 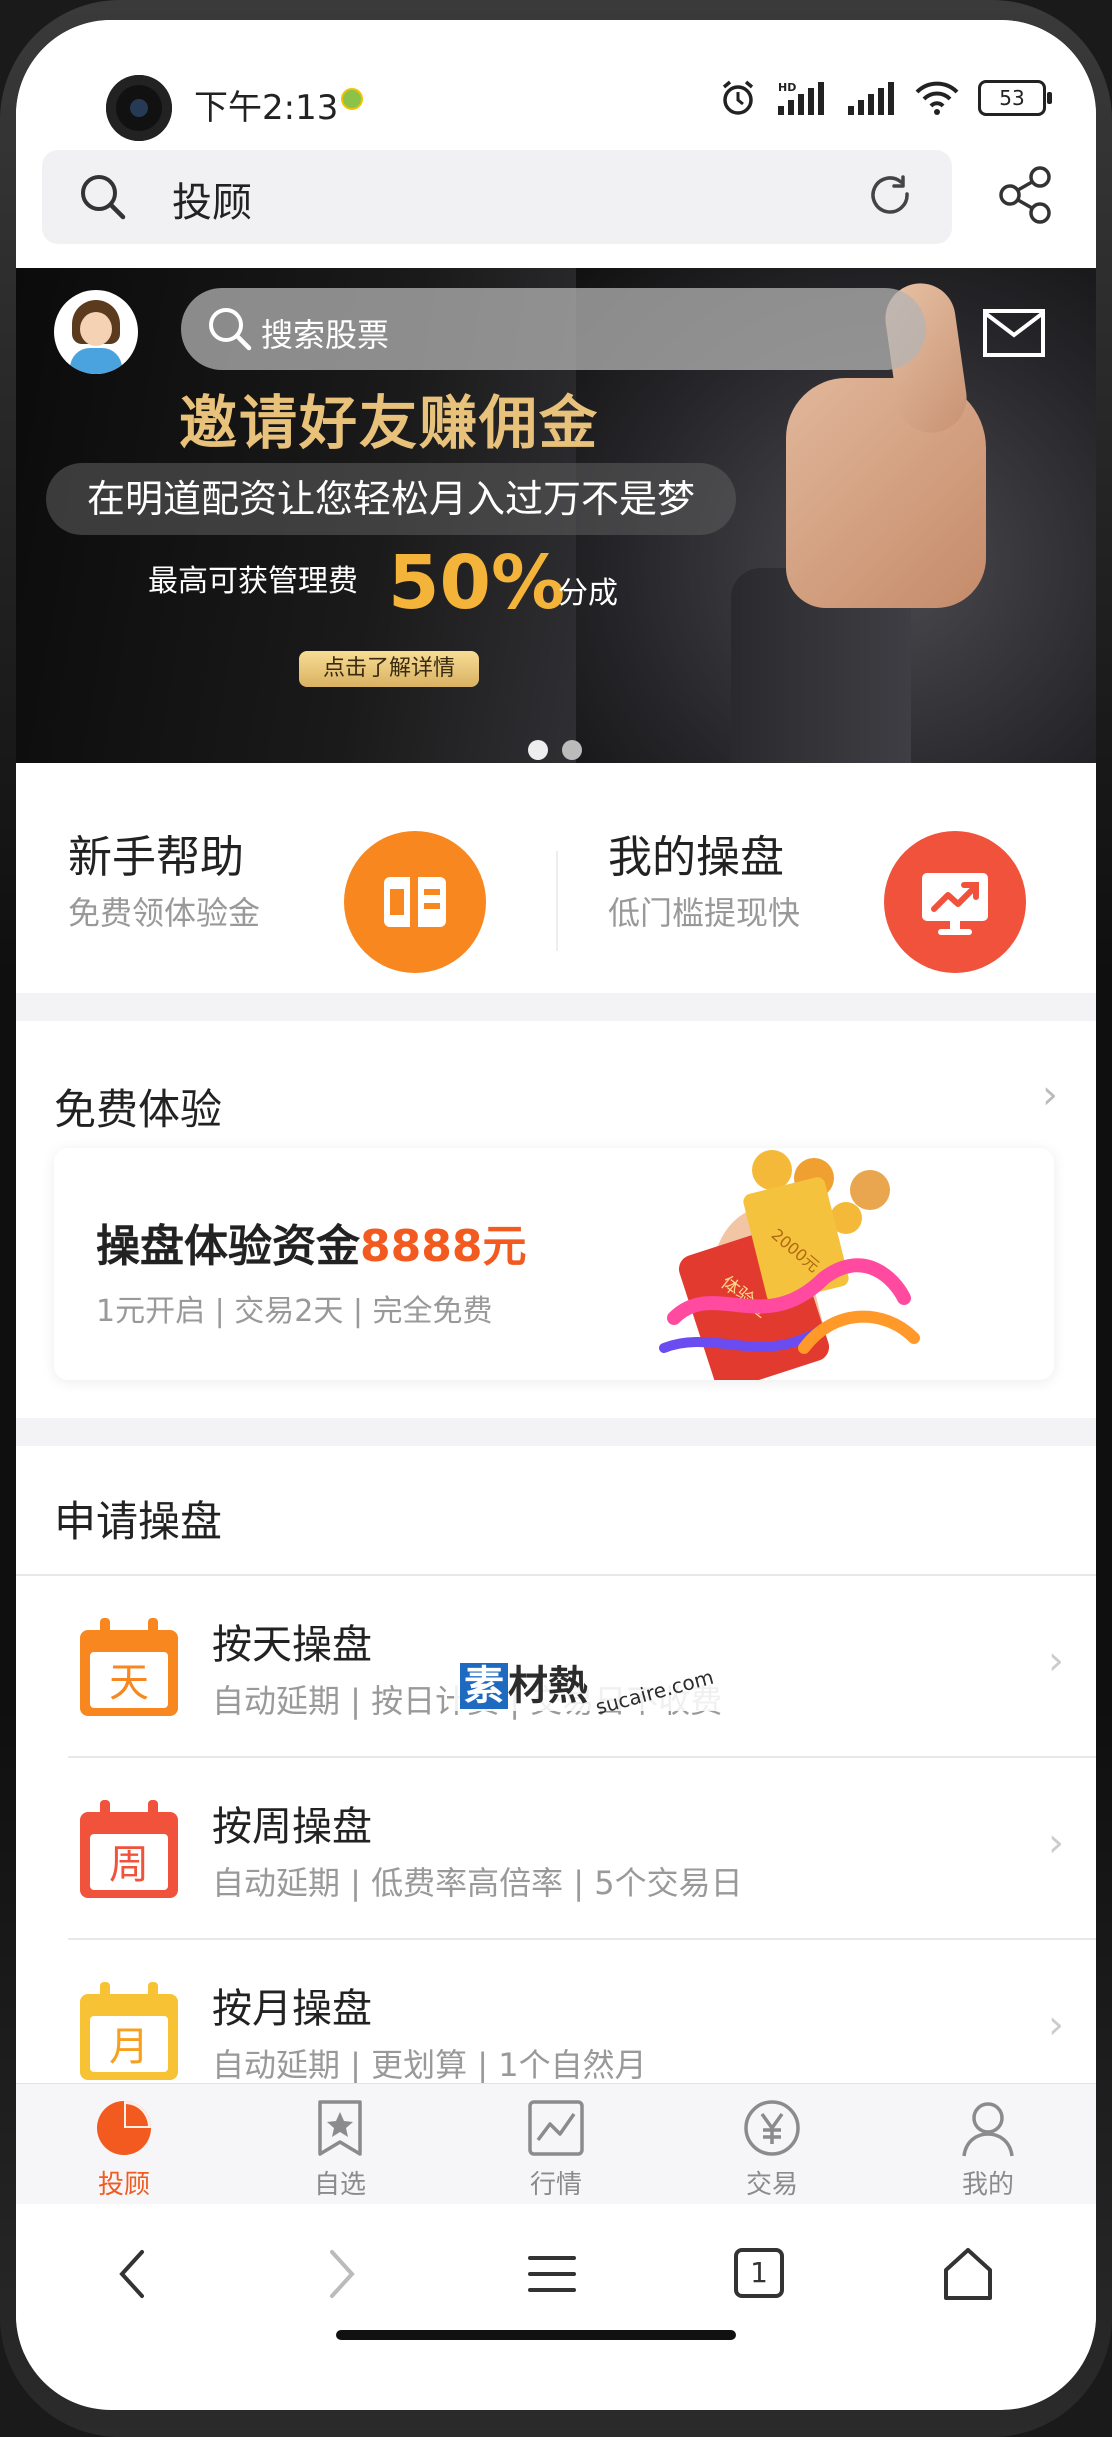 I want to click on tab-advisor: 投顾, so click(x=124, y=2144).